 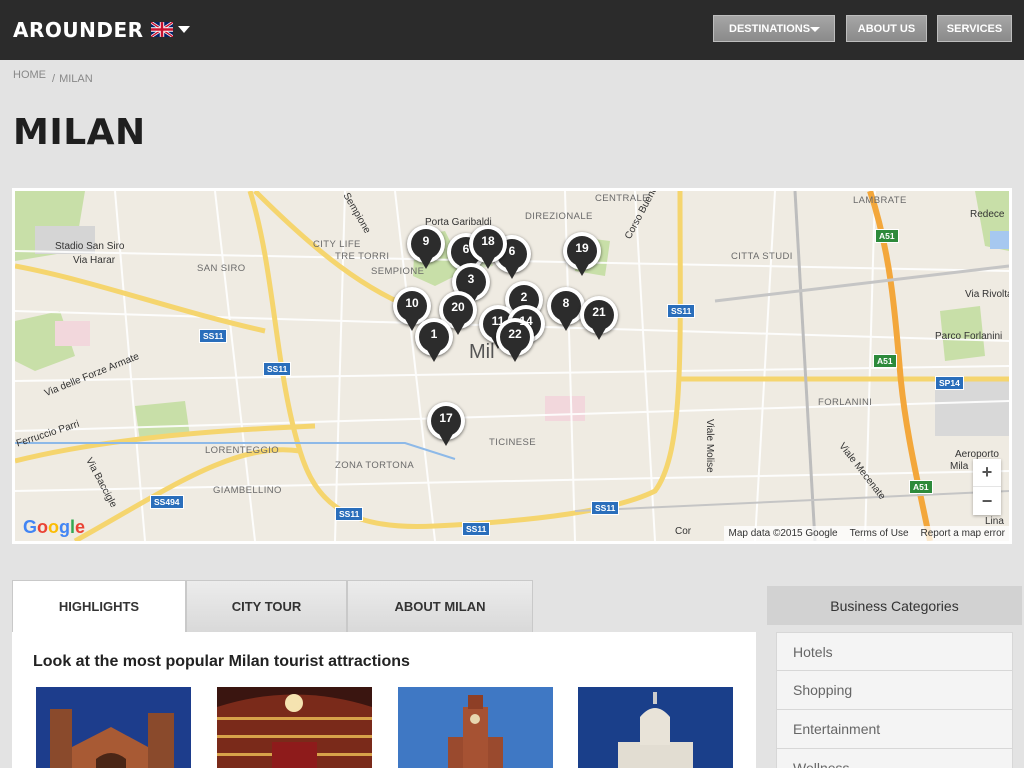 I want to click on top-navigation-bar: AROUNDER DESTINATIONS ABOUT US SERVICES, so click(x=512, y=30).